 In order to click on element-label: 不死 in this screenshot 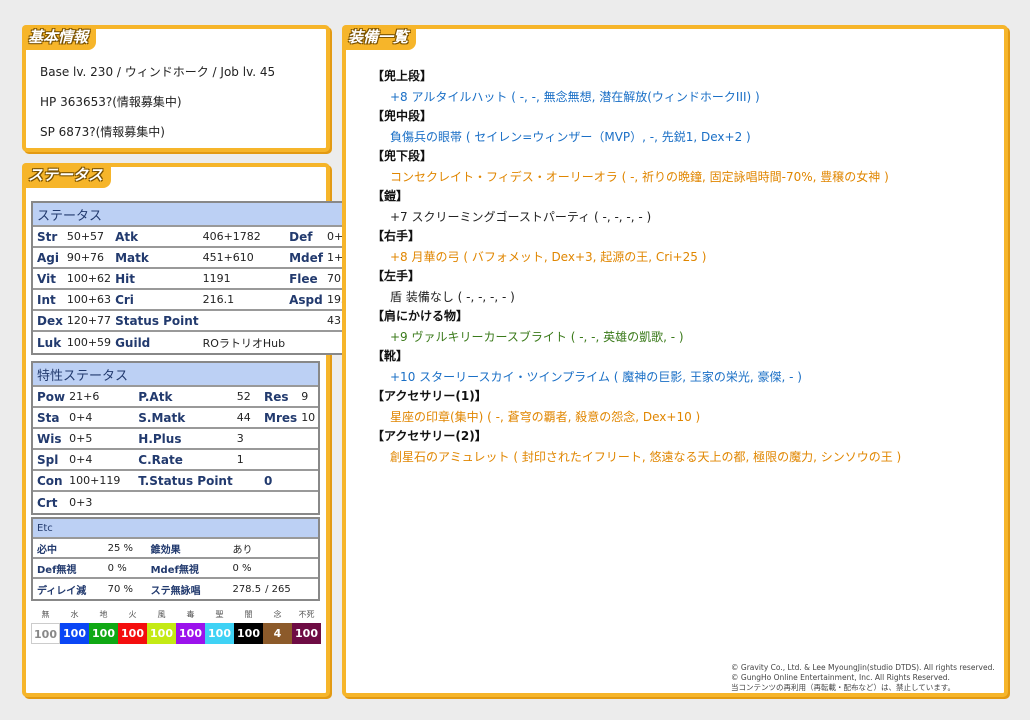, I will do `click(306, 614)`.